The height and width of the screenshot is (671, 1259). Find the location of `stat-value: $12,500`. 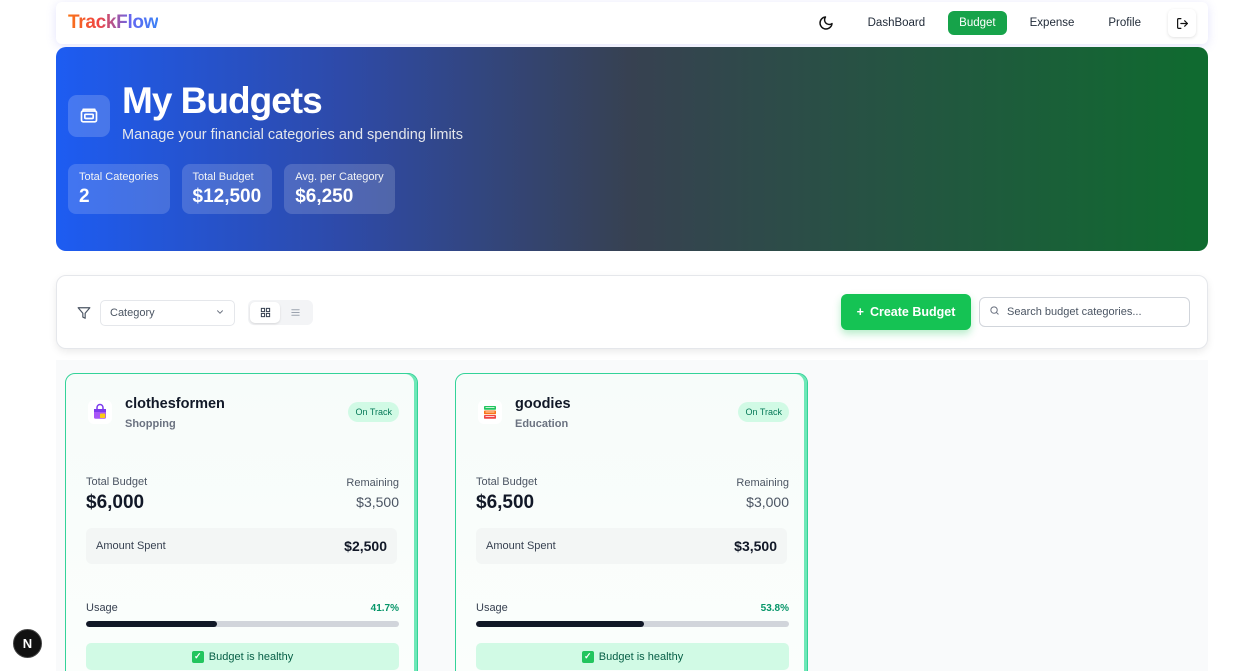

stat-value: $12,500 is located at coordinates (227, 196).